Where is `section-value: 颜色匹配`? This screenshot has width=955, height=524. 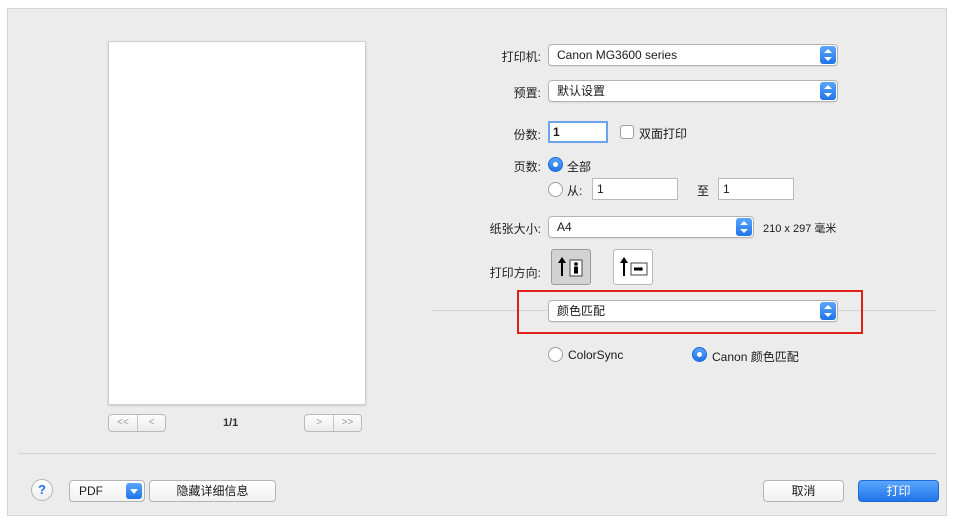
section-value: 颜色匹配 is located at coordinates (581, 311).